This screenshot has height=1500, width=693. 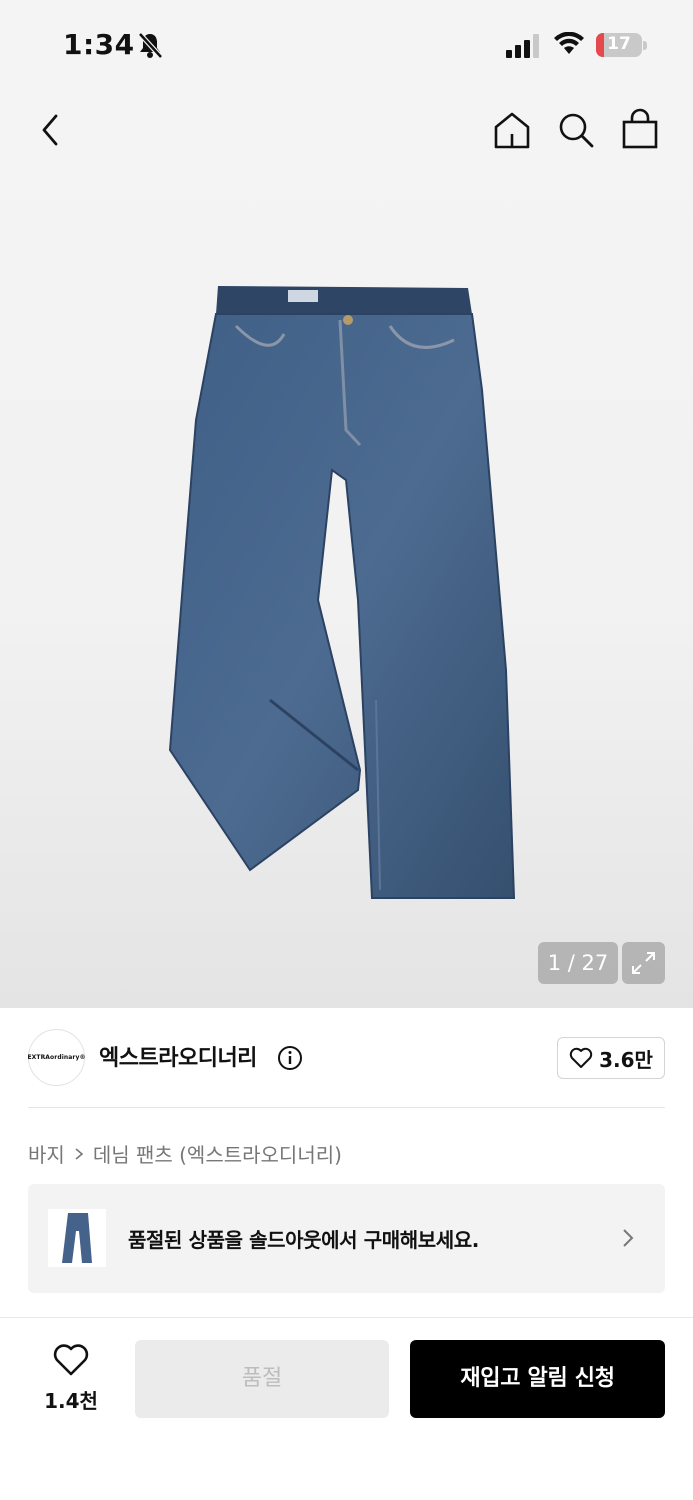 I want to click on banner-thumbnail, so click(x=77, y=1238).